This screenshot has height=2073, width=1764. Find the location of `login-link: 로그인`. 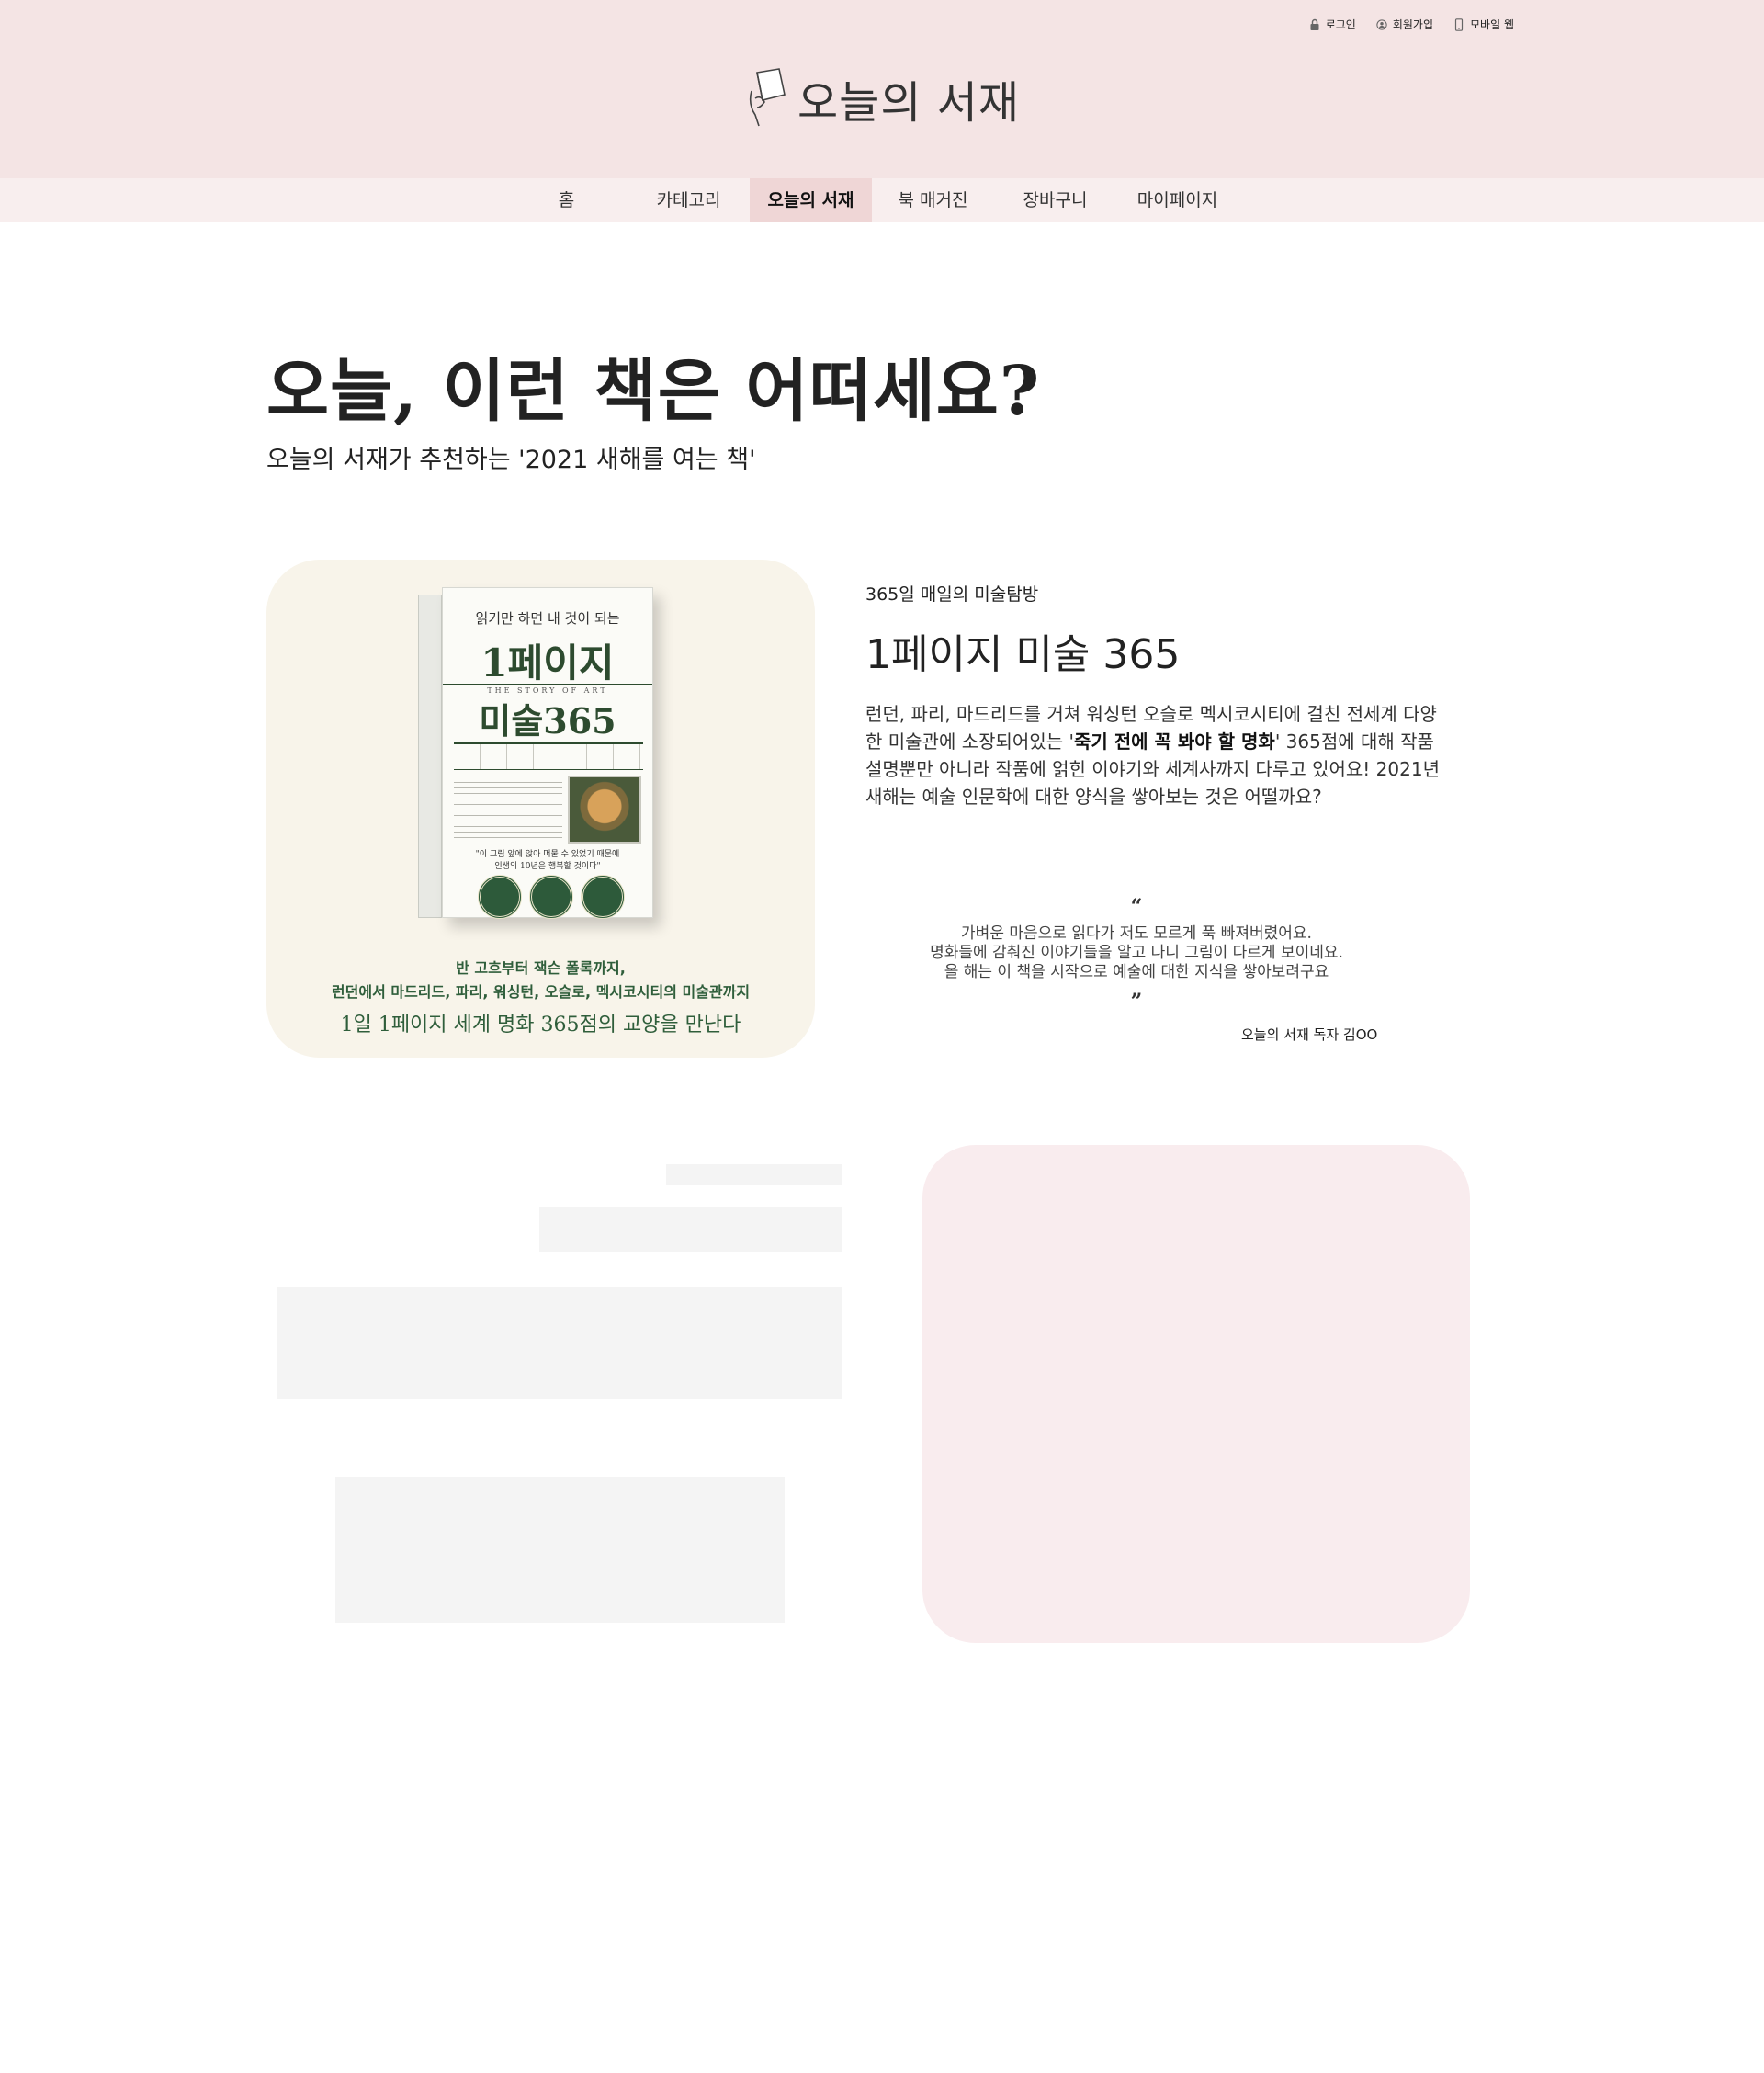

login-link: 로그인 is located at coordinates (1332, 24).